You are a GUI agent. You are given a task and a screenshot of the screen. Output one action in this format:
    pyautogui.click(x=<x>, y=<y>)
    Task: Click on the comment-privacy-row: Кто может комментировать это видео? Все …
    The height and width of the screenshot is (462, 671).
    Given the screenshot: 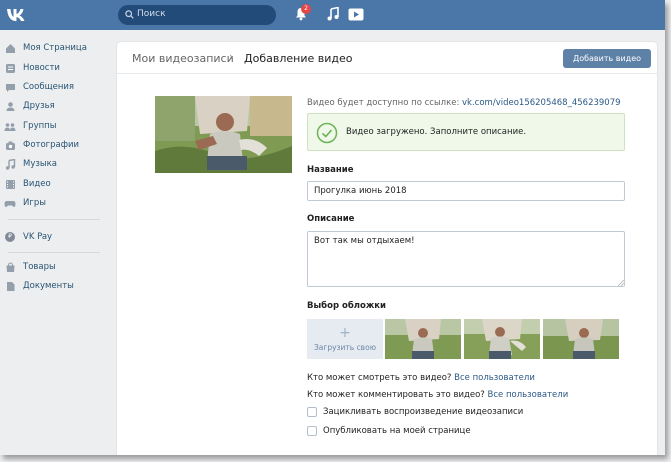 What is the action you would take?
    pyautogui.click(x=437, y=395)
    